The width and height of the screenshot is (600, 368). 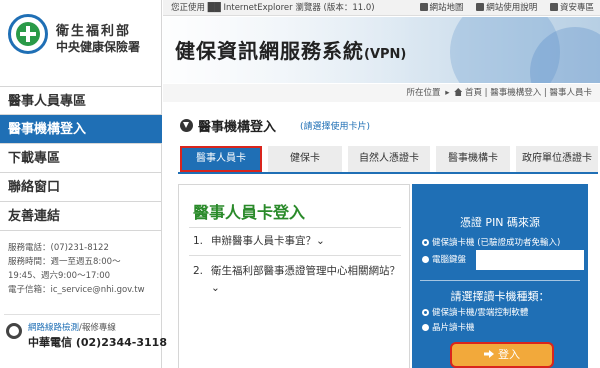 What do you see at coordinates (335, 127) in the screenshot?
I see `section-hint: (請選擇使用卡片)` at bounding box center [335, 127].